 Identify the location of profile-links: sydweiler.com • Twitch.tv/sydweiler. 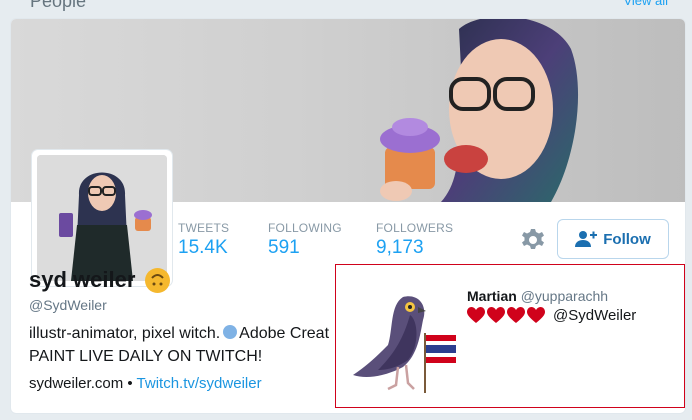
(145, 383).